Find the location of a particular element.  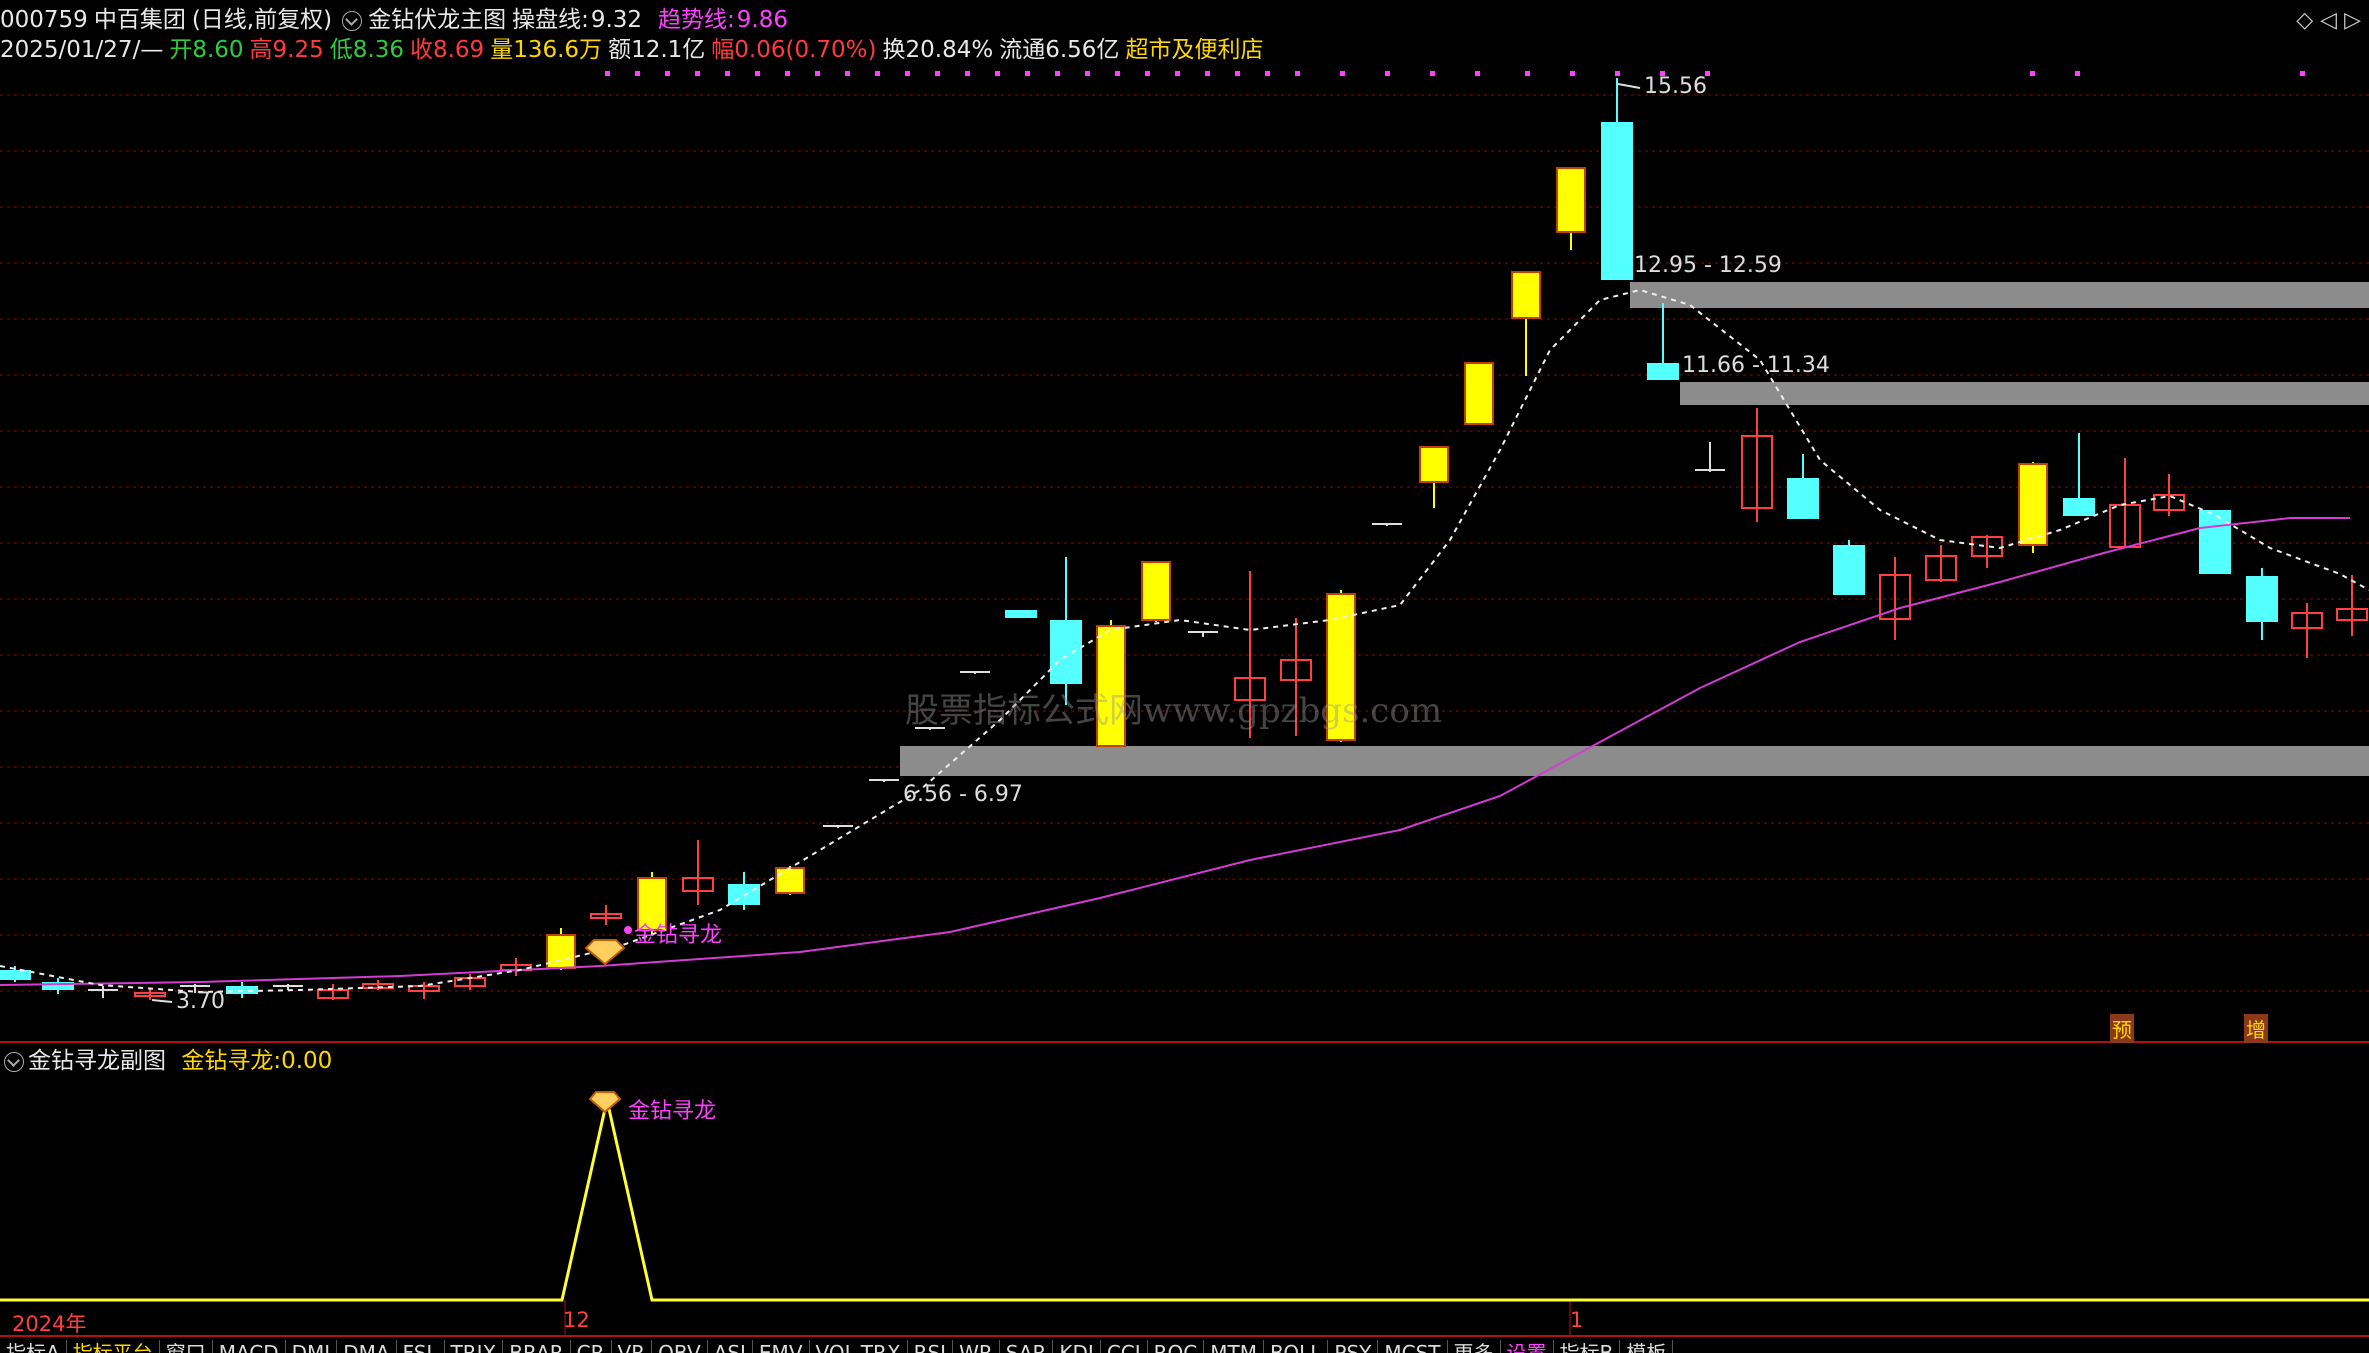

sub-chart-header: 金钻寻龙副图 金钻寻龙:0.00 is located at coordinates (166, 1061).